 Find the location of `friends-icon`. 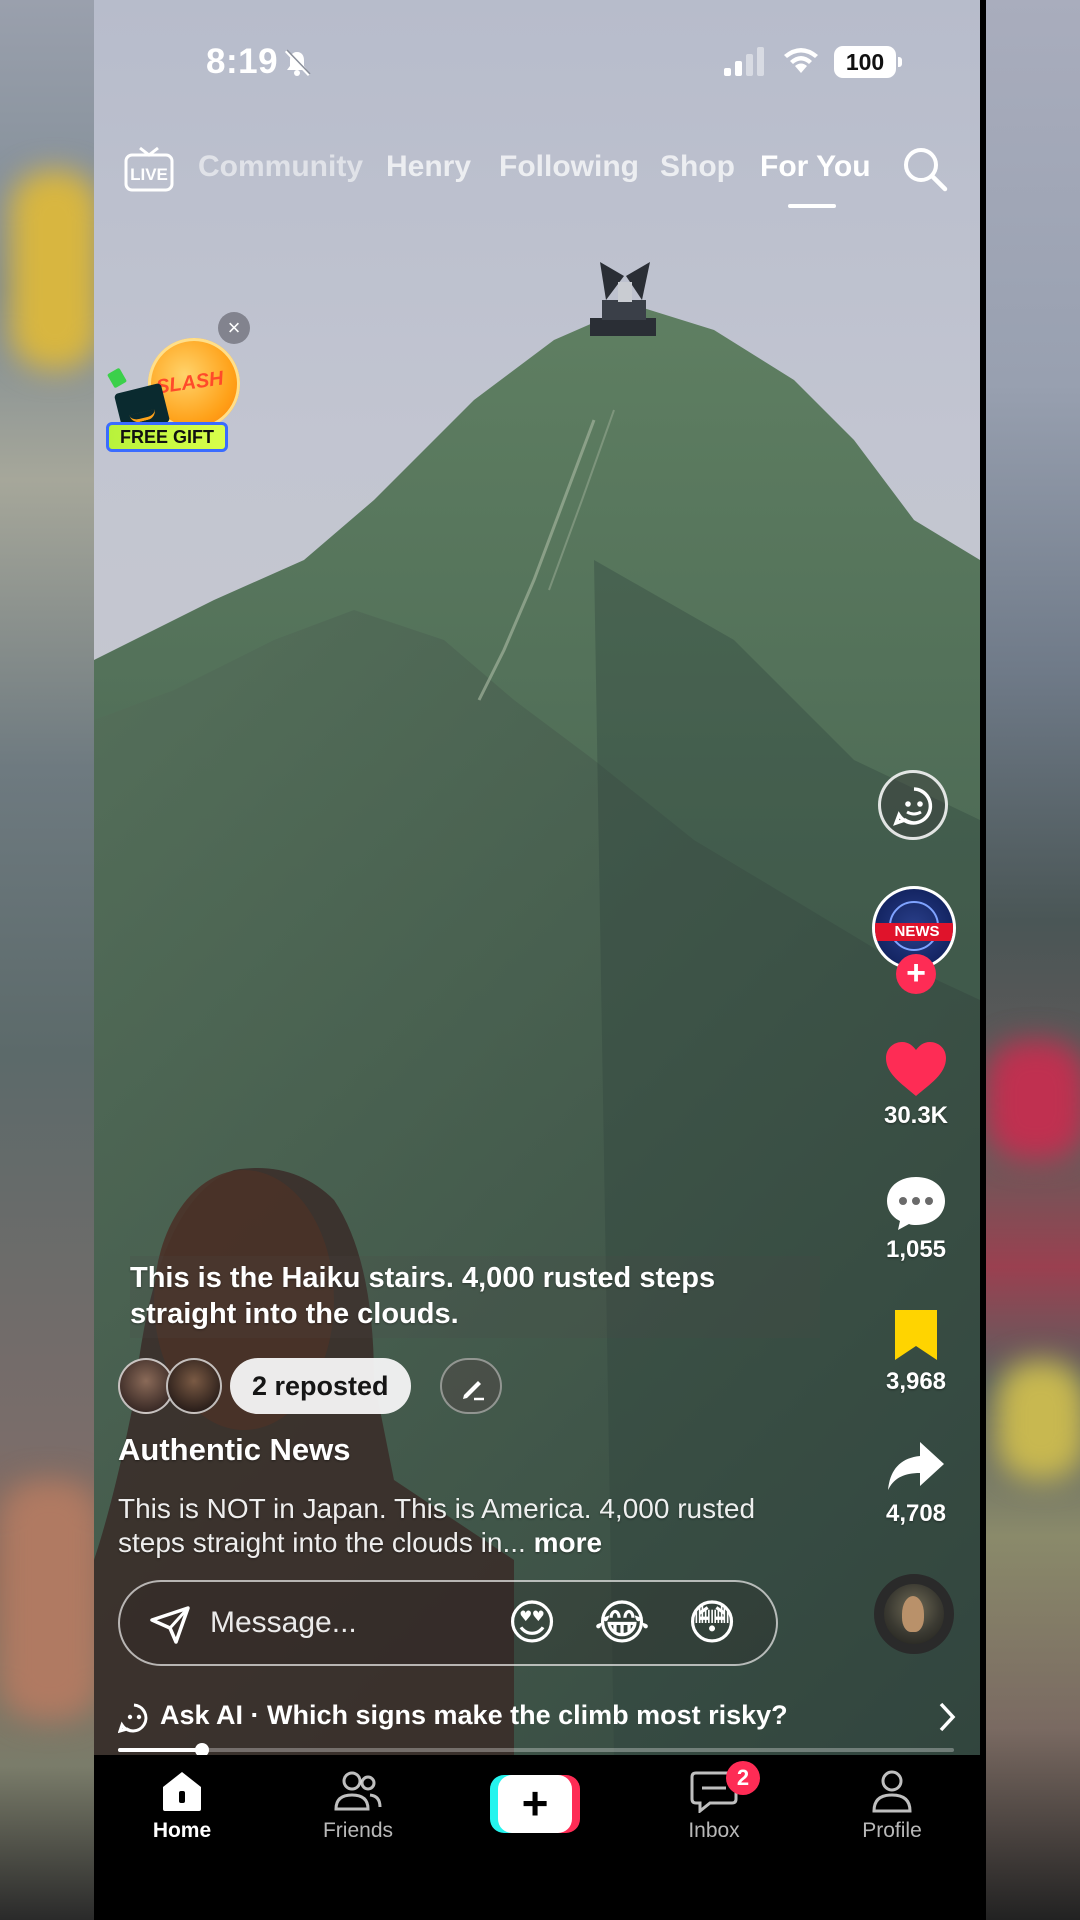

friends-icon is located at coordinates (358, 1791).